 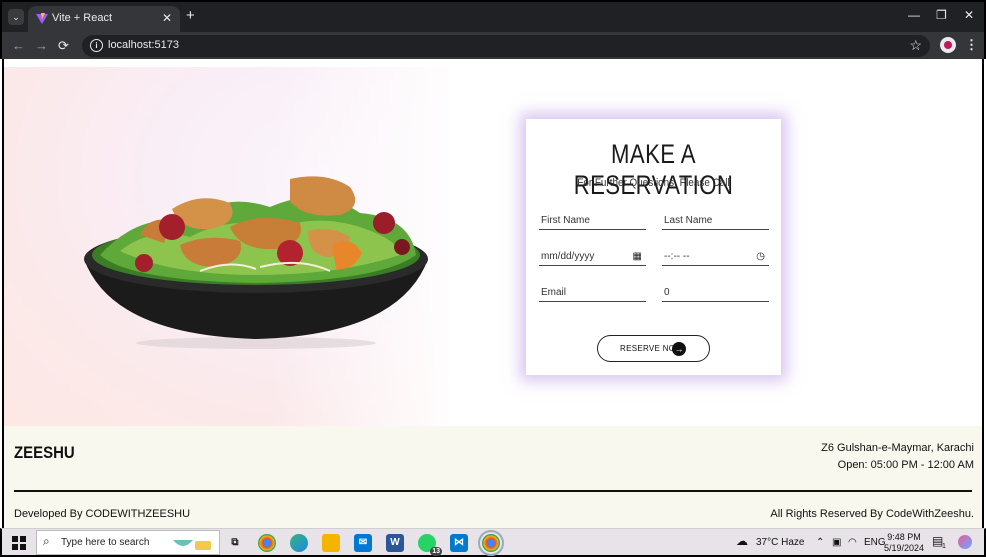 What do you see at coordinates (41, 45) in the screenshot?
I see `forward-arrow-icon: →` at bounding box center [41, 45].